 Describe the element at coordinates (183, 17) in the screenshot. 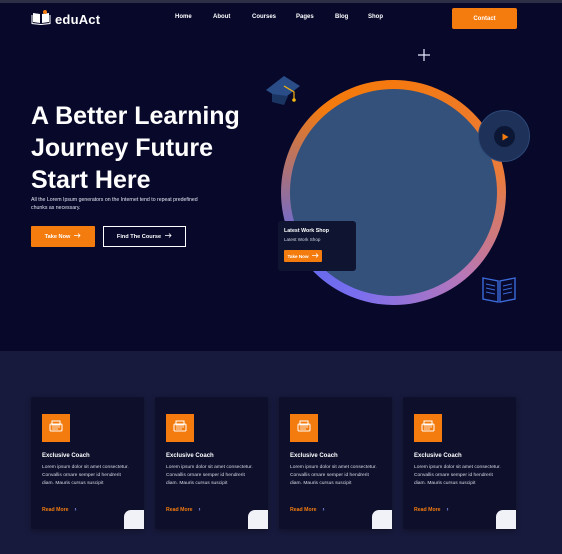

I see `nav-home: Home` at that location.